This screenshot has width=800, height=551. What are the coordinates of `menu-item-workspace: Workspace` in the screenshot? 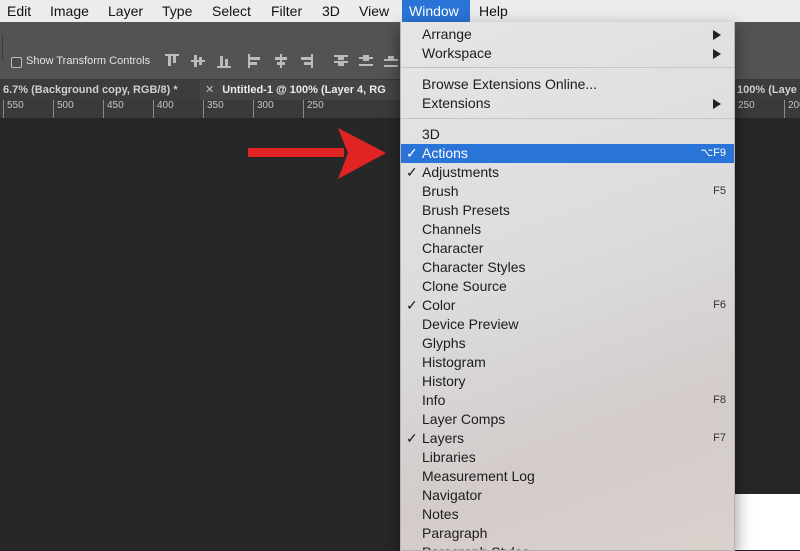 It's located at (567, 53).